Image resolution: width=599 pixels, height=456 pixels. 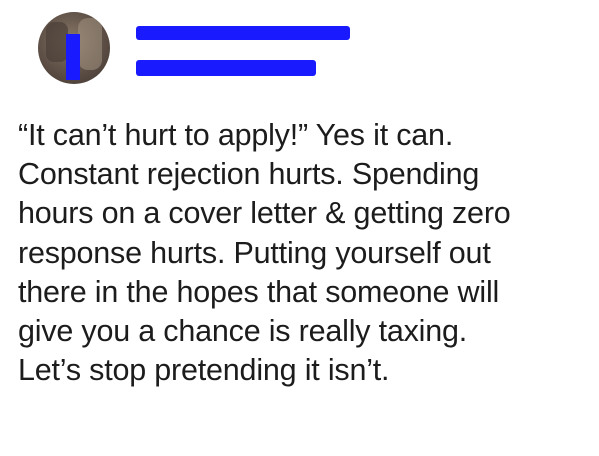 What do you see at coordinates (236, 135) in the screenshot?
I see `tweet-text-line: “It can’t hurt to apply!” Yes it can.` at bounding box center [236, 135].